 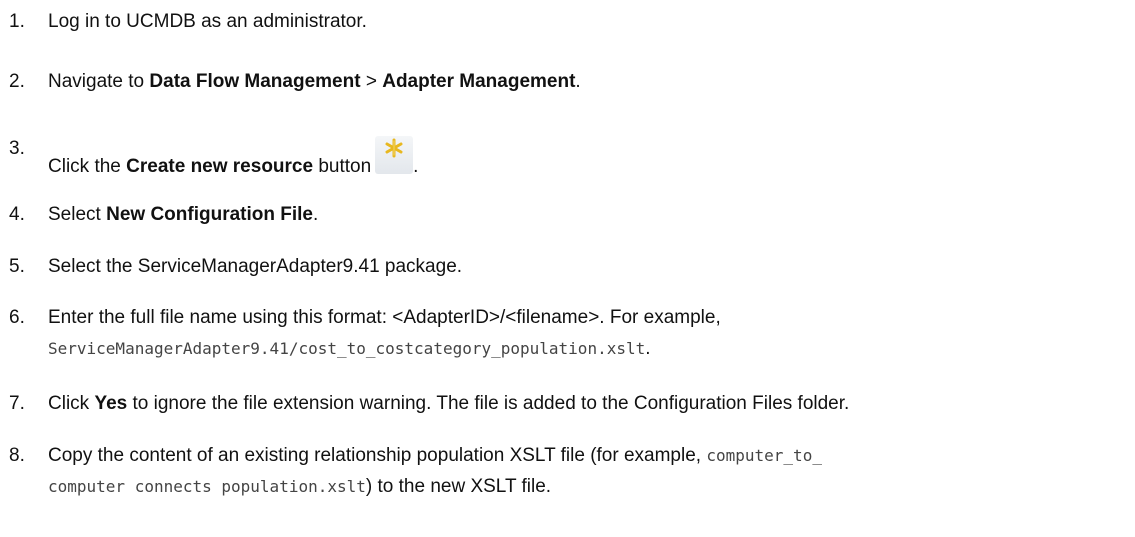 I want to click on step-text: Log in to UCMDB as an administrator., so click(x=207, y=21).